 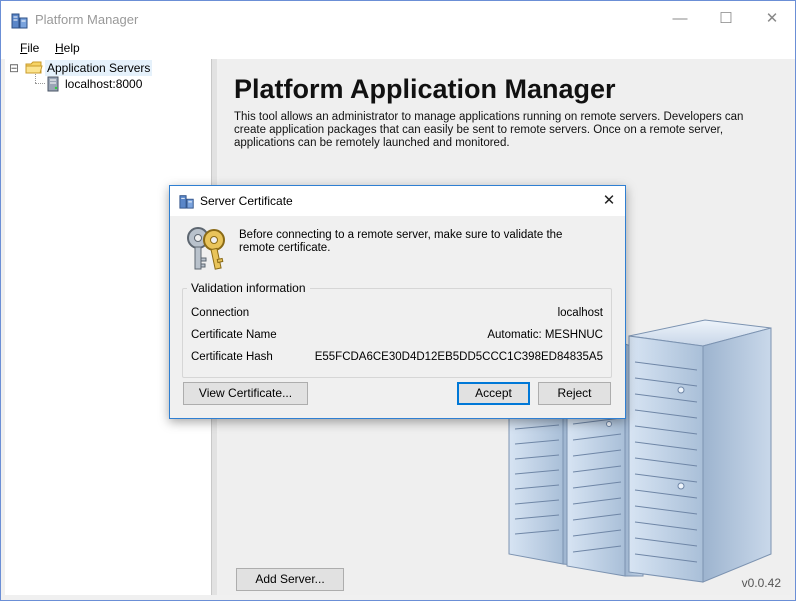 I want to click on menu-bar: File Help, so click(x=398, y=48).